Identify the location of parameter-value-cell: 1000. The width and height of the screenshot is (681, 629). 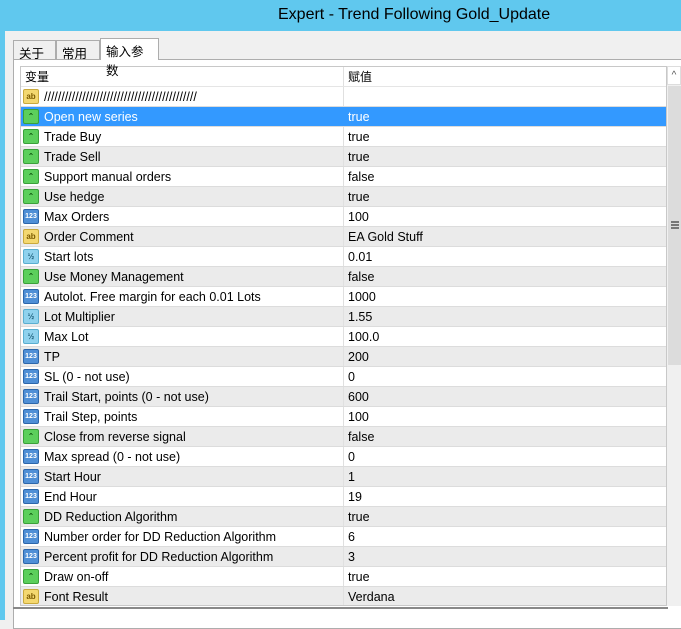
(505, 296).